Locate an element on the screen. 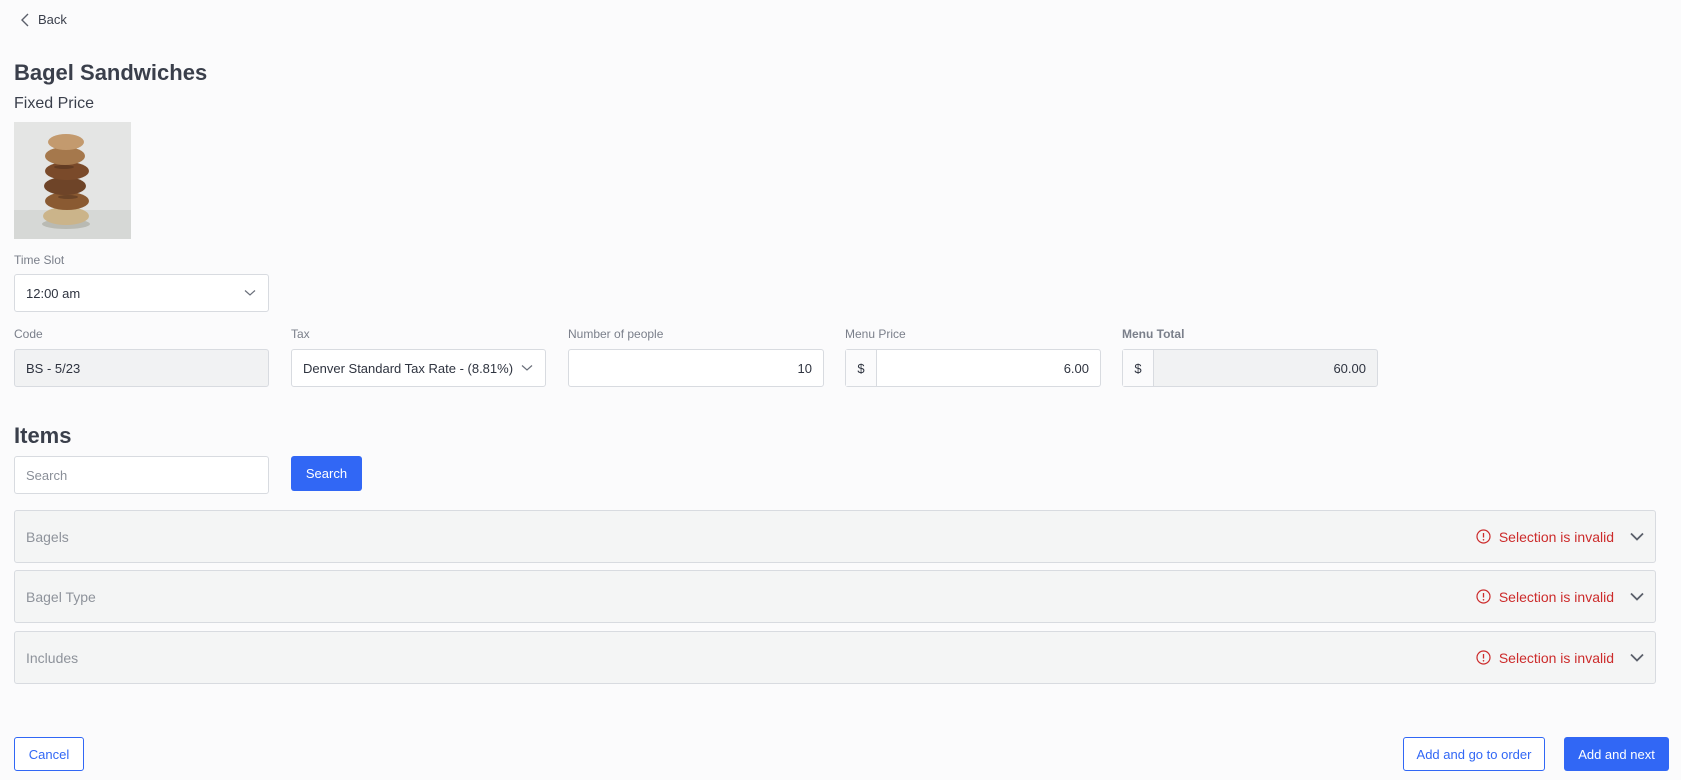 This screenshot has height=780, width=1681. people-input: 10 is located at coordinates (696, 368).